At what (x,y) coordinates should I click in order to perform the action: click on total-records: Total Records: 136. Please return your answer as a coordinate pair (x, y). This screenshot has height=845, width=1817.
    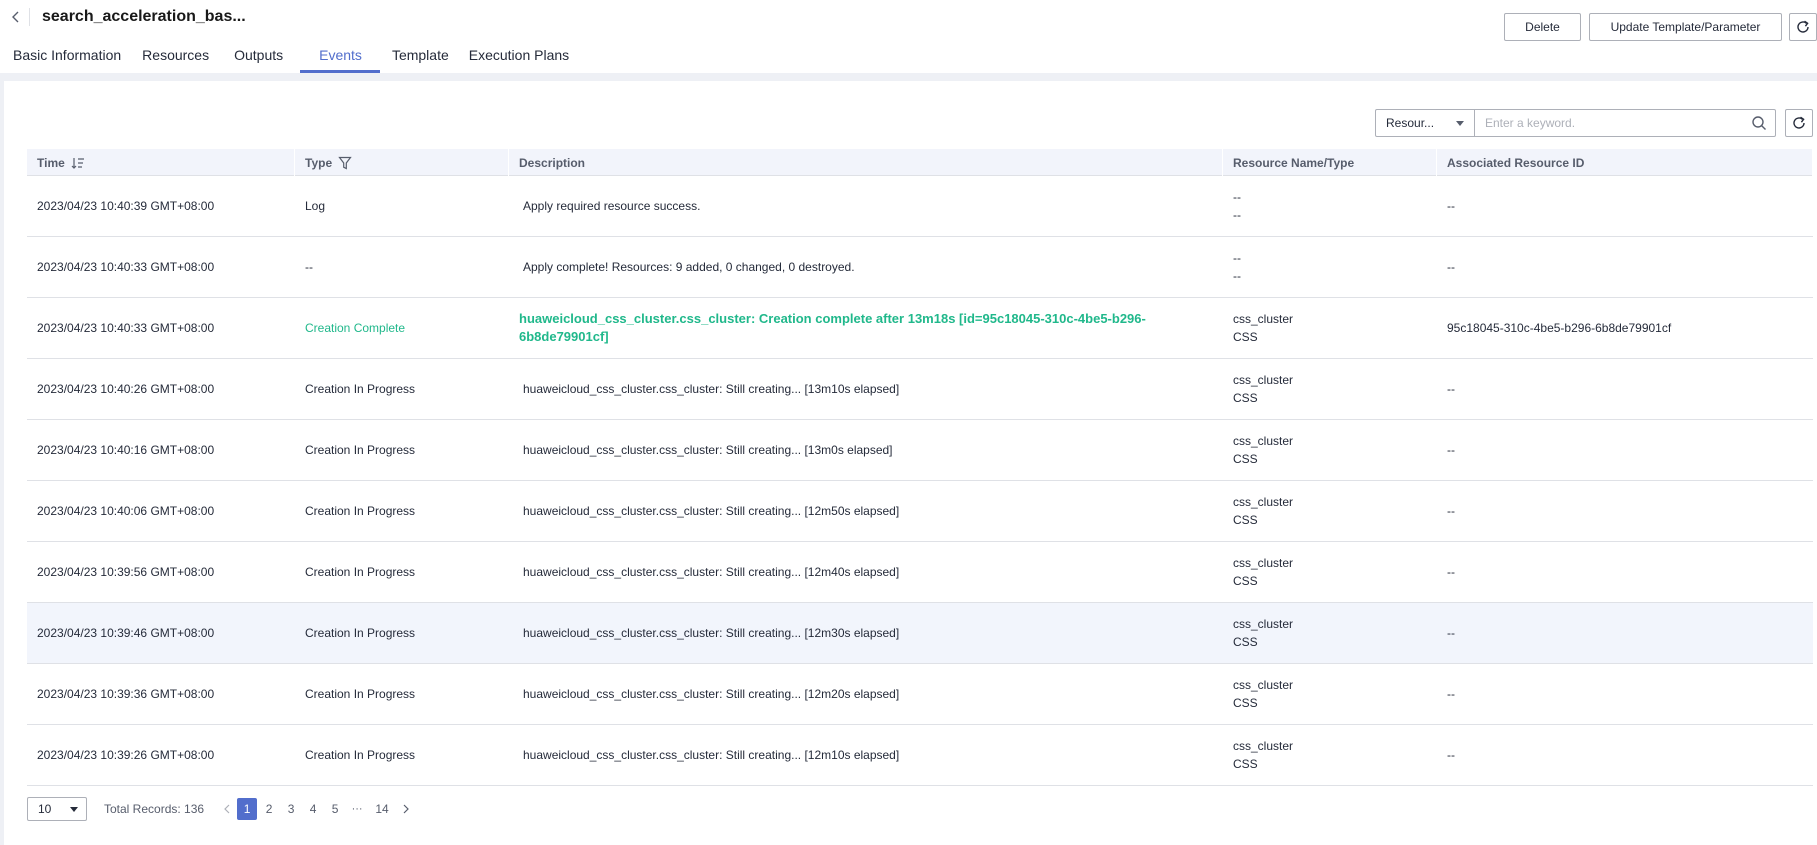
    Looking at the image, I should click on (154, 809).